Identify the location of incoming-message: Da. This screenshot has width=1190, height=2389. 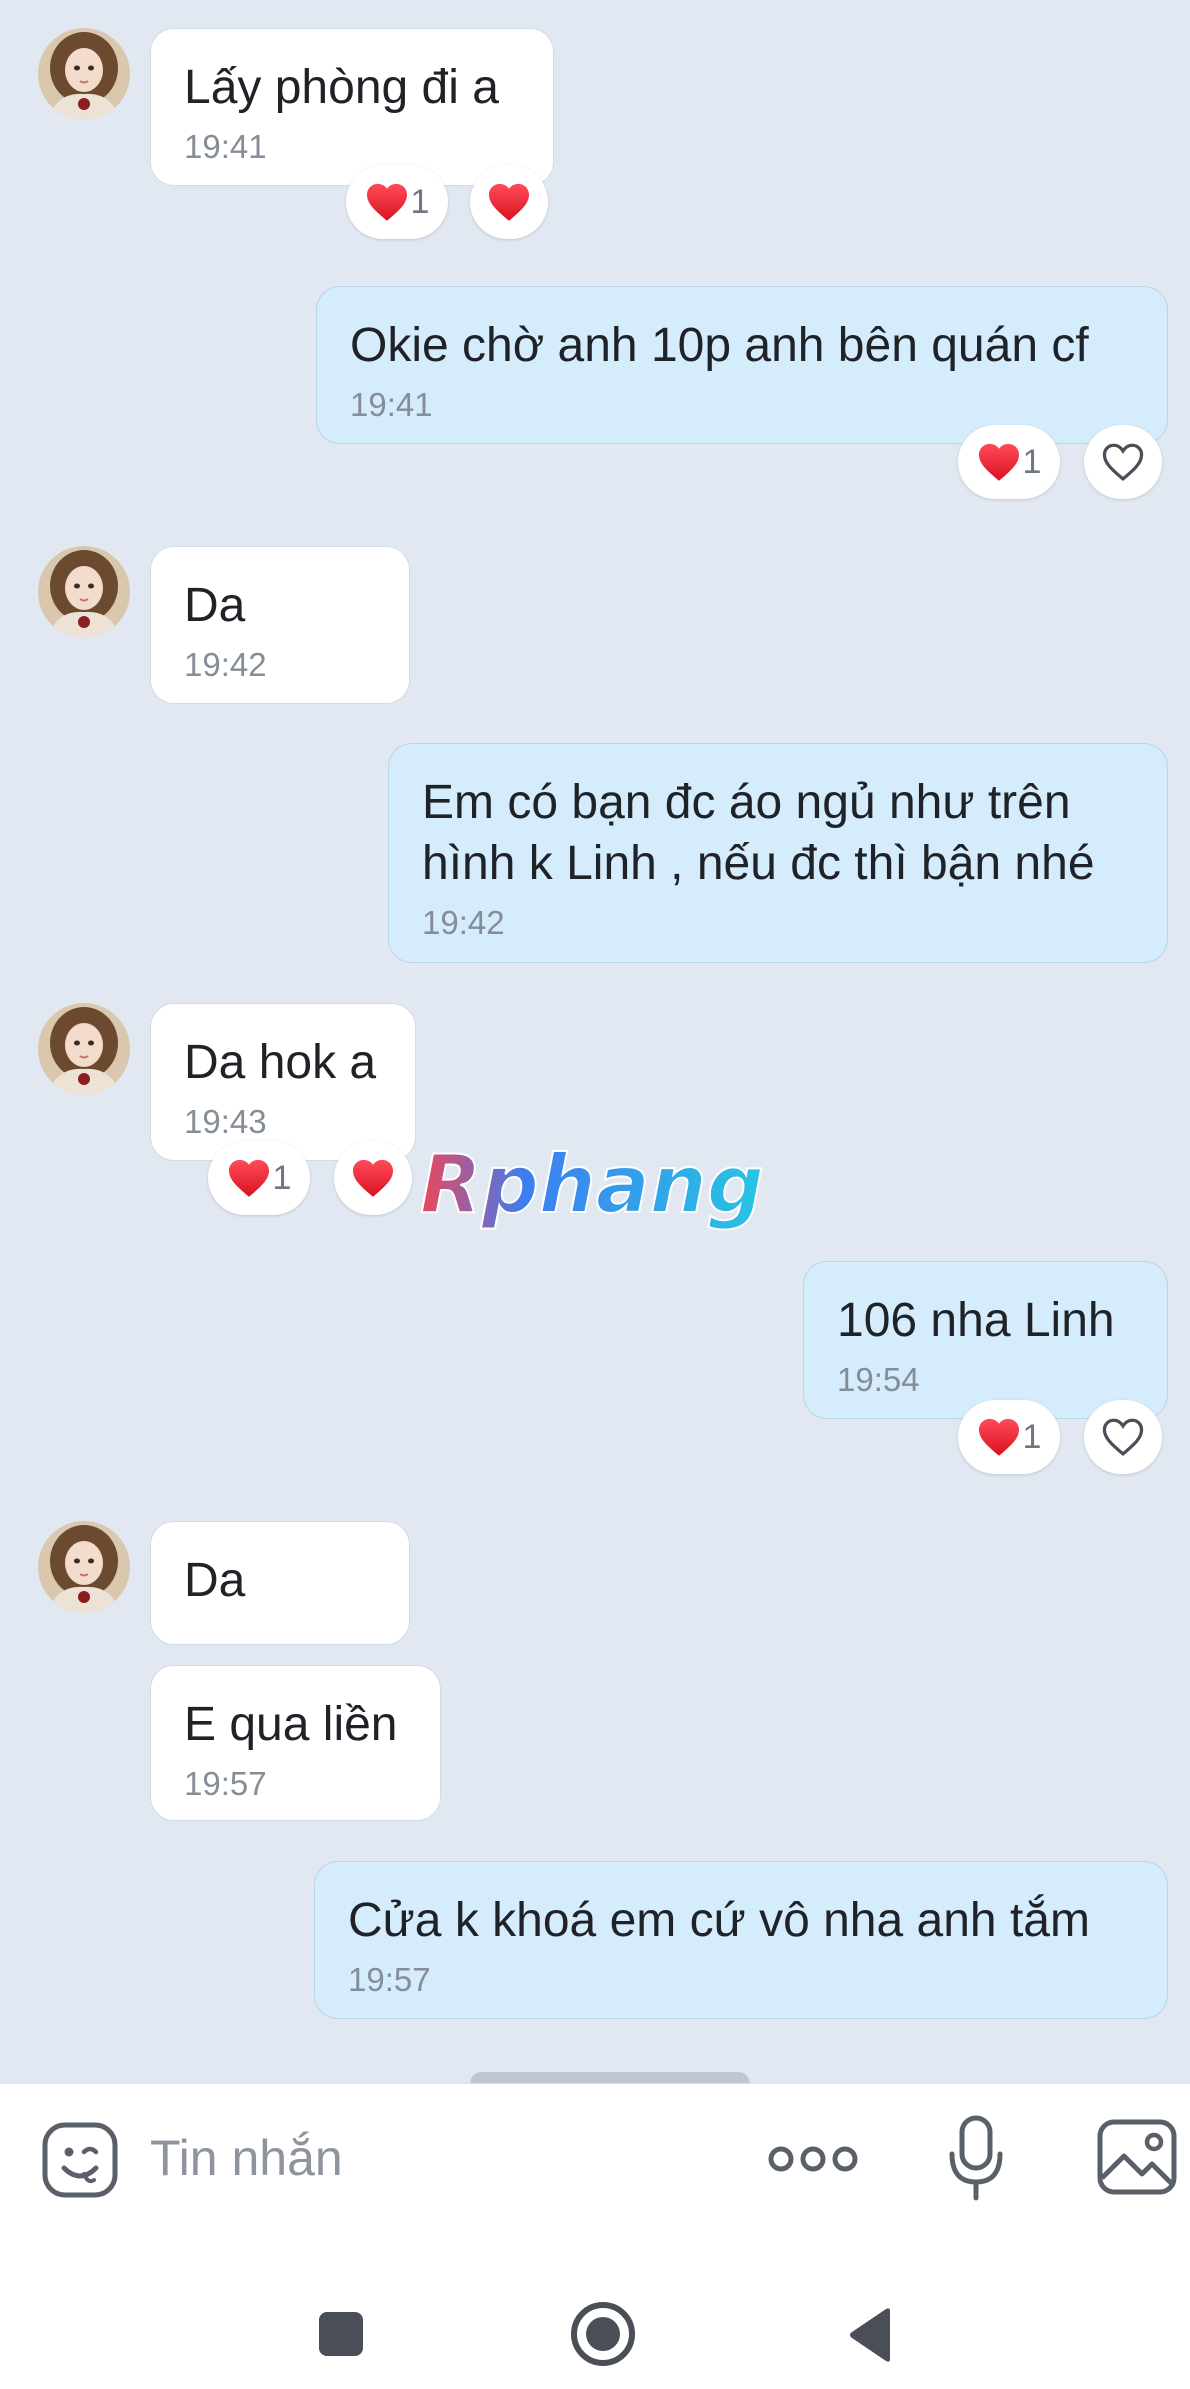
(280, 1583).